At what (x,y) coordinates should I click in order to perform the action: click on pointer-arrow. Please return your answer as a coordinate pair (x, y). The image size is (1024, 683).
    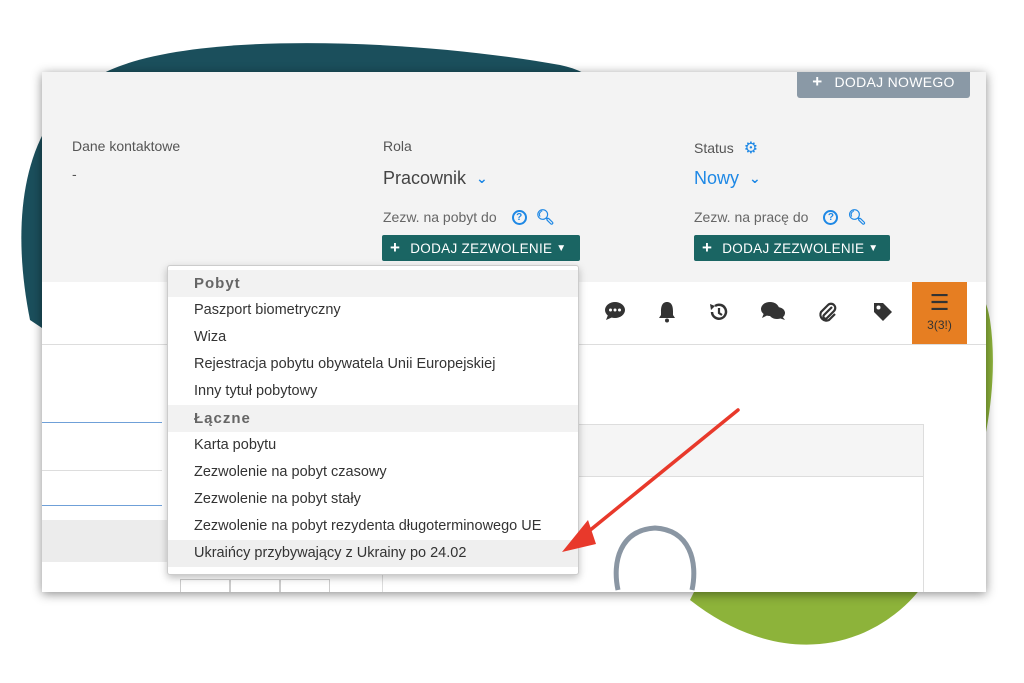
    Looking at the image, I should click on (651, 480).